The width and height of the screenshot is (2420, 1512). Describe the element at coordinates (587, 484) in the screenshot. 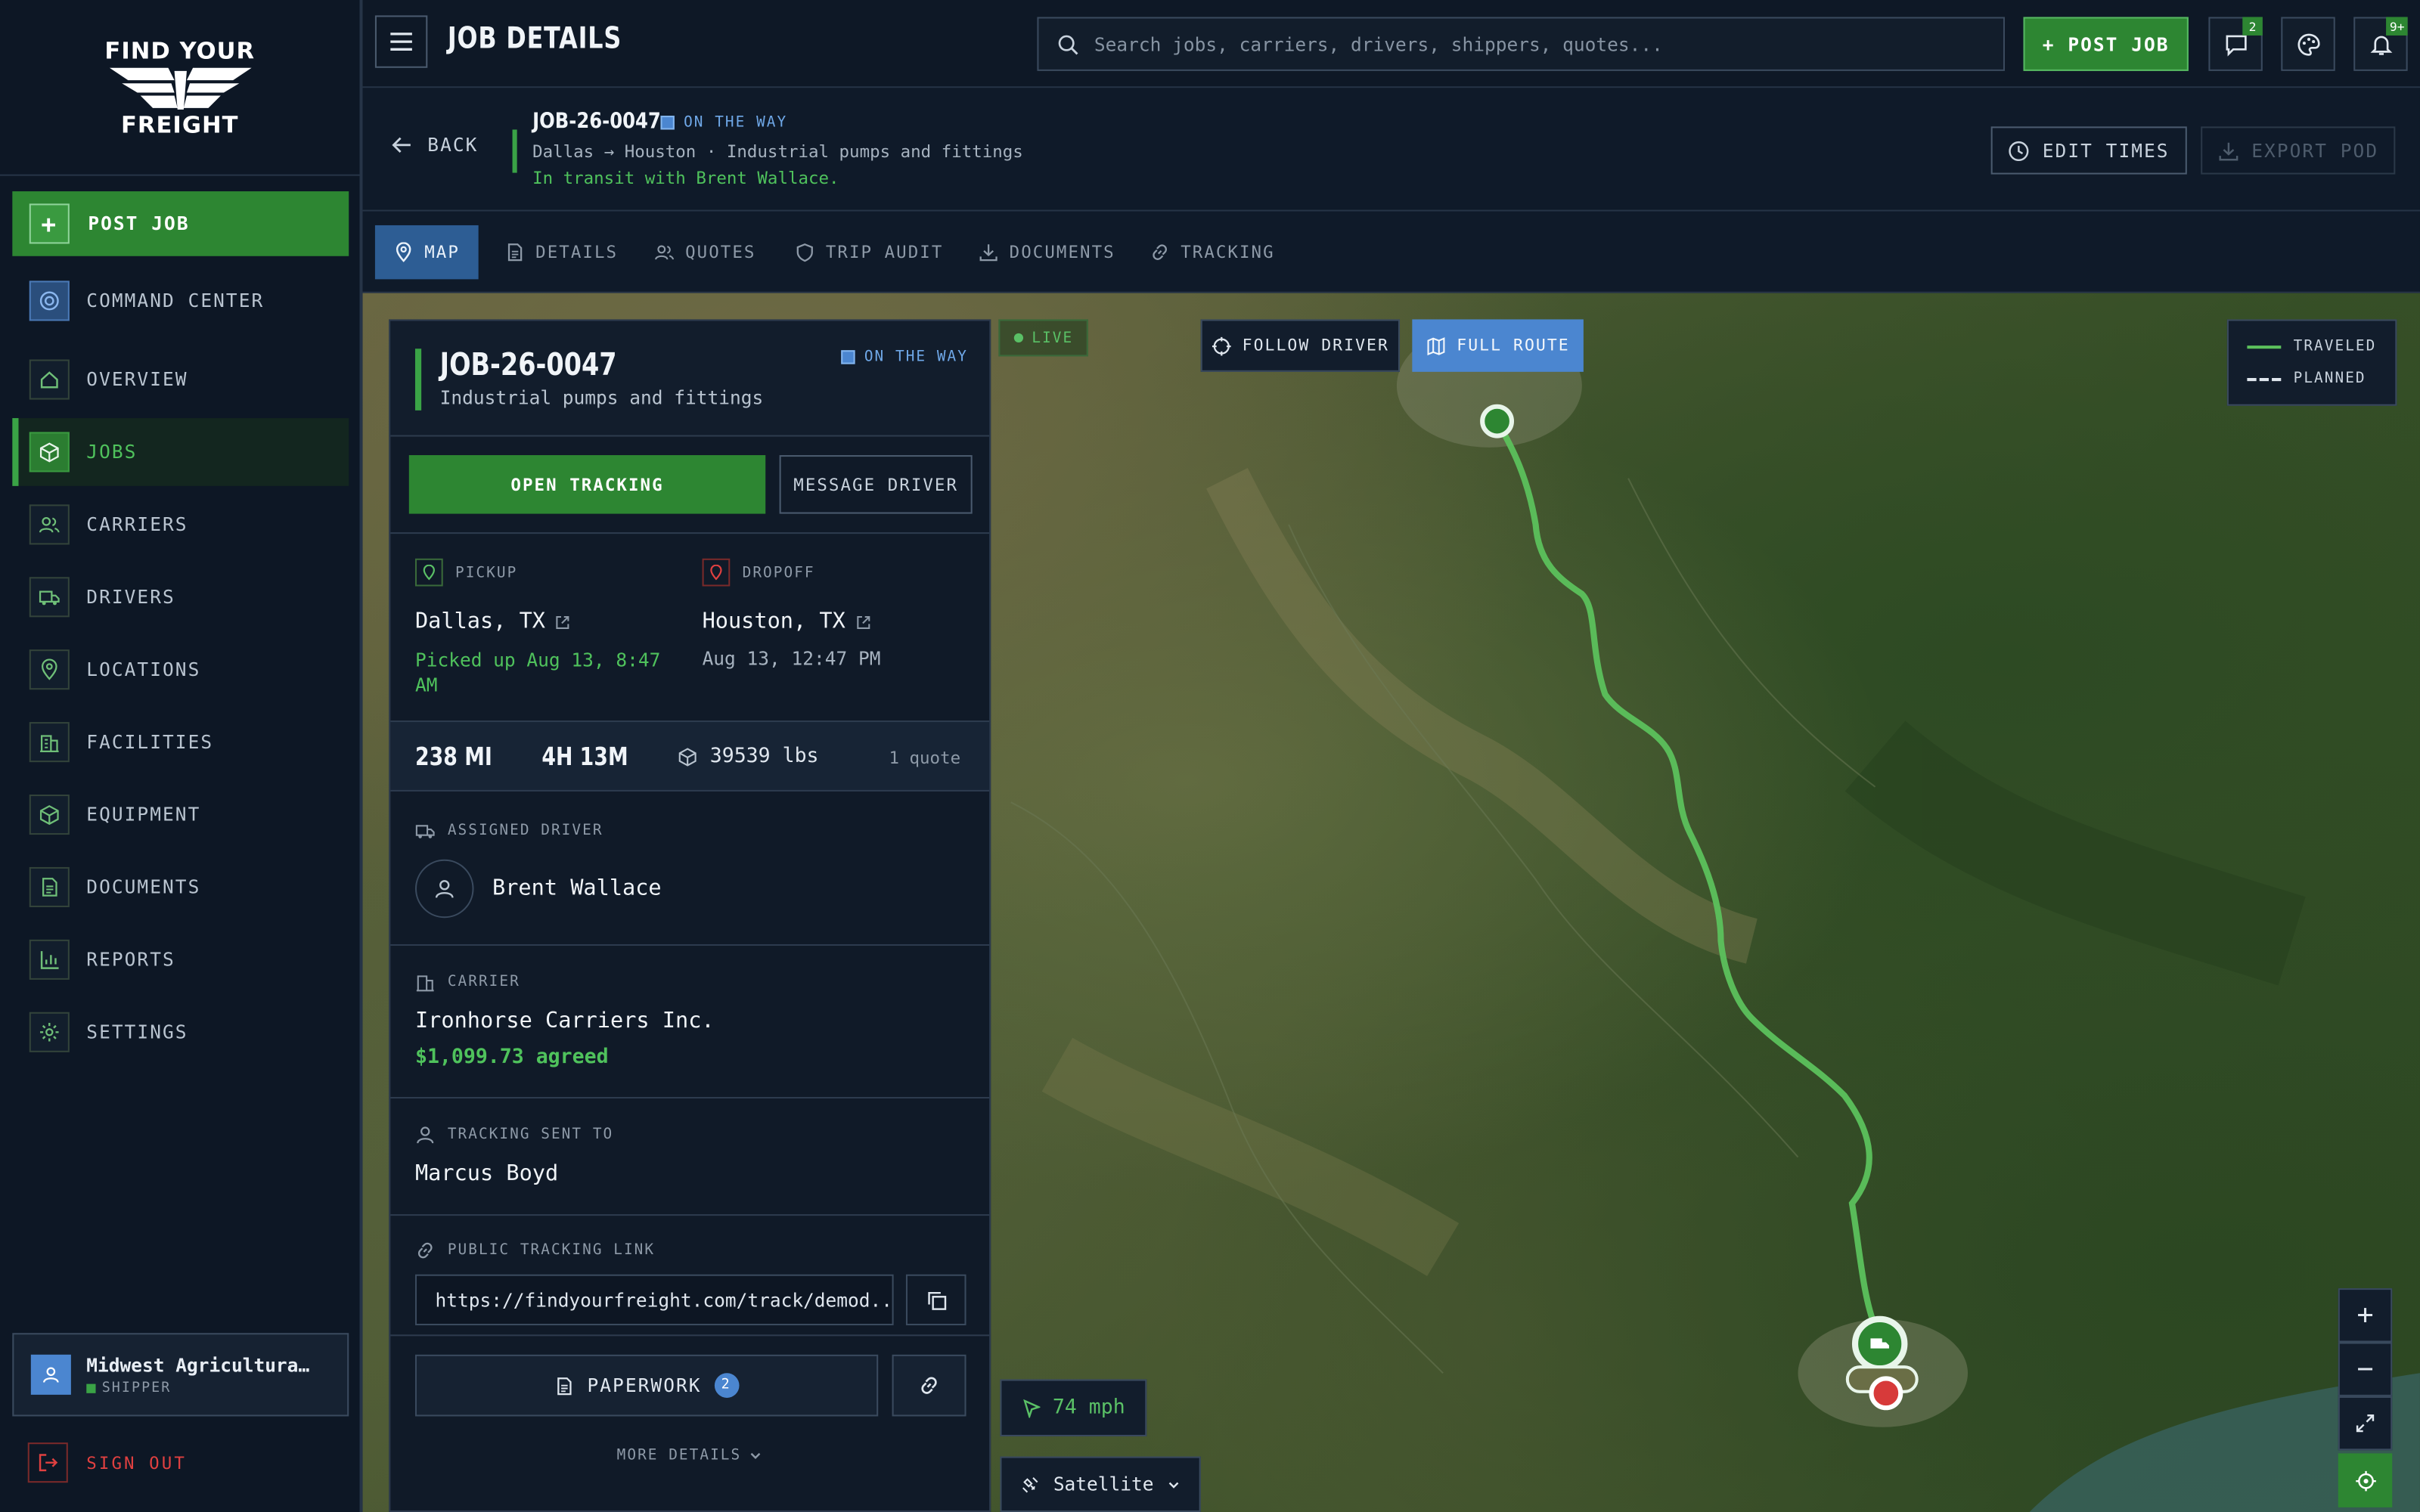

I see `open-tracking-button: OPEN TRACKING` at that location.